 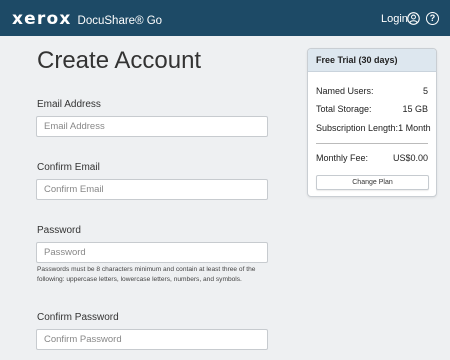 I want to click on user-circle-icon, so click(x=413, y=18).